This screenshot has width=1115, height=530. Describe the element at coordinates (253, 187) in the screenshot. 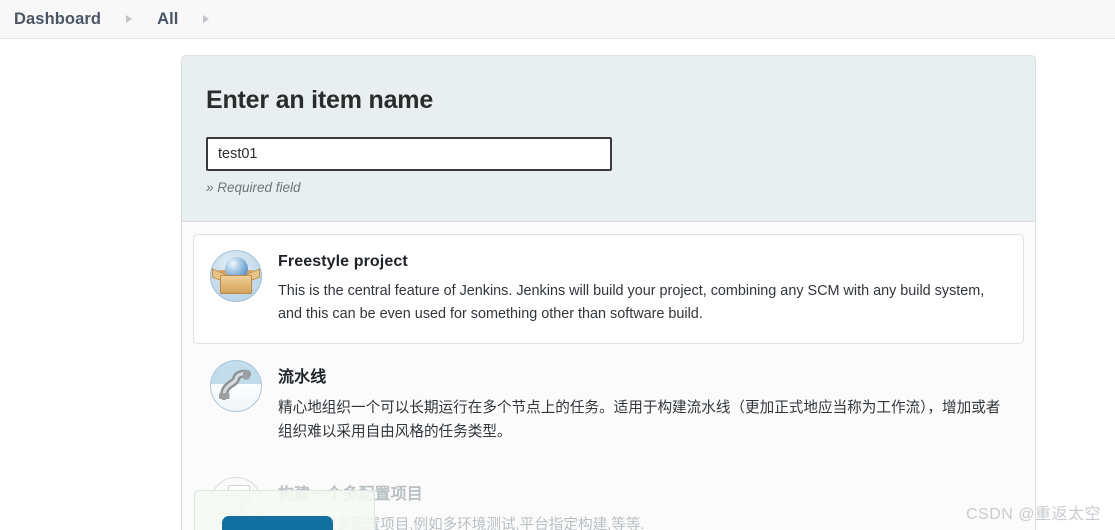

I see `required-field-note: » Required field` at that location.